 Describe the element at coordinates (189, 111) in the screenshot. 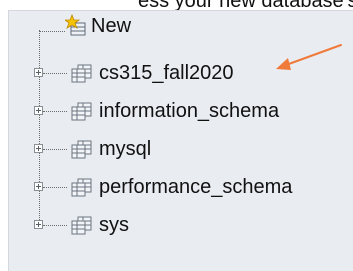

I see `database-name: information_schema` at that location.